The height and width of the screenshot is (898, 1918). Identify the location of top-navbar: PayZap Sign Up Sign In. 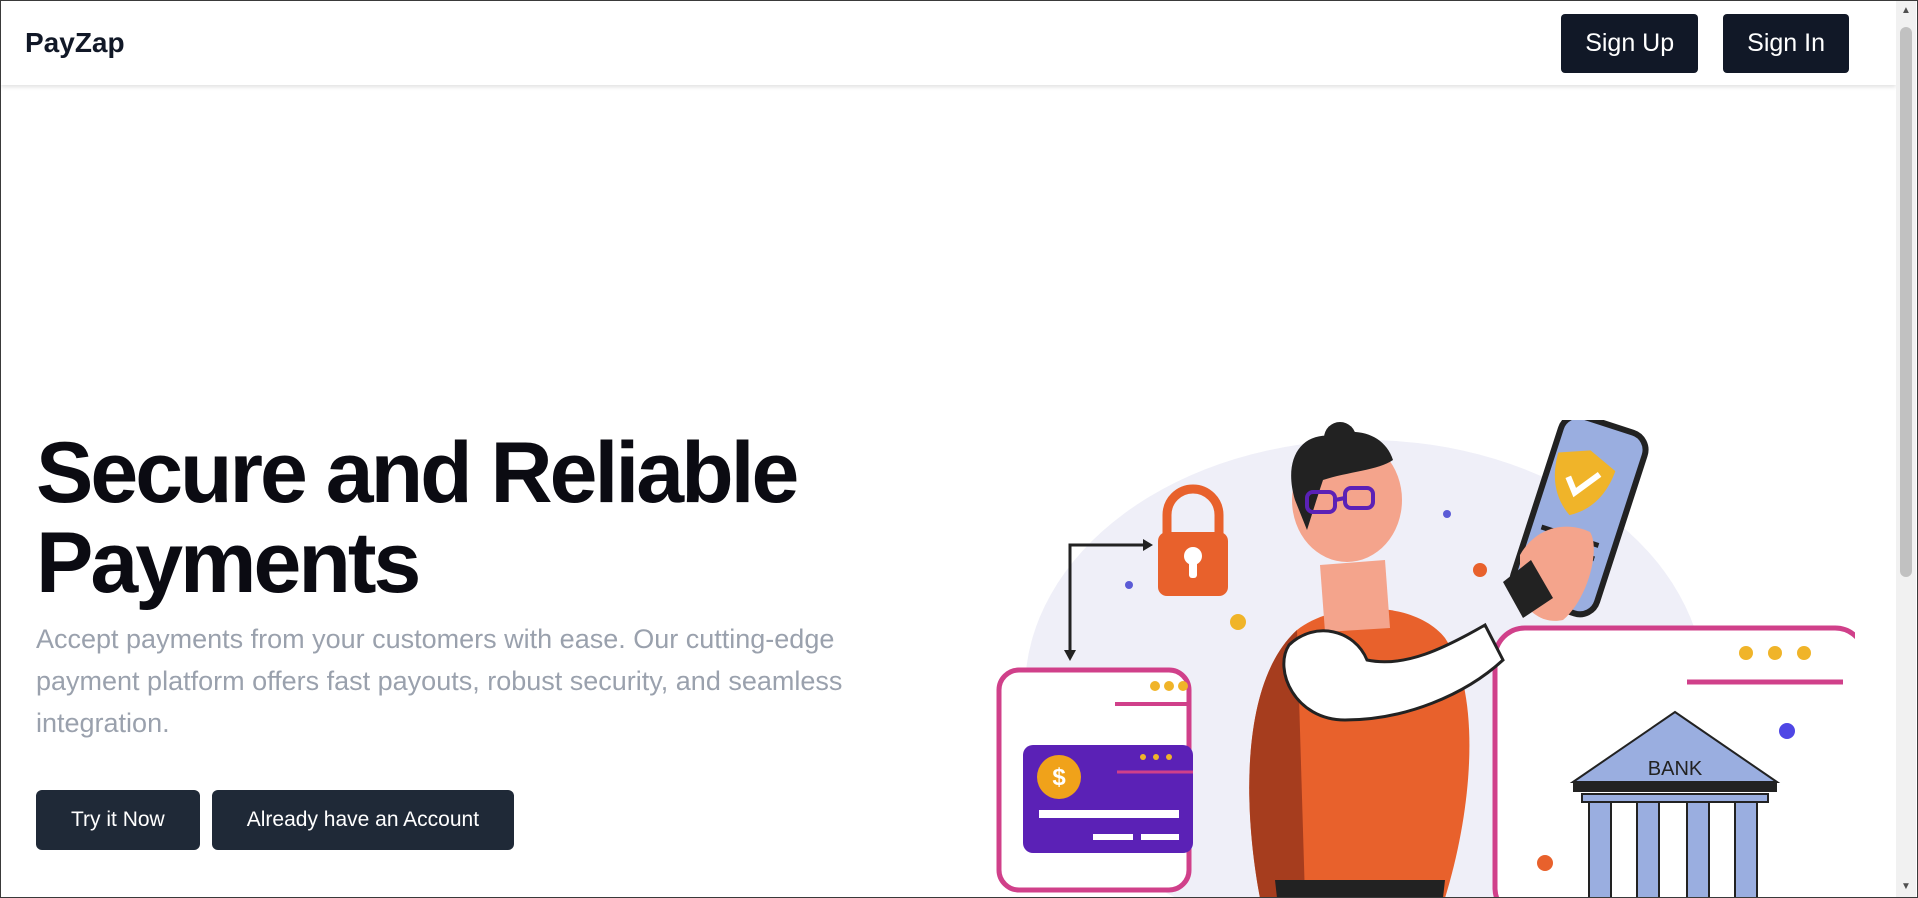
(948, 43).